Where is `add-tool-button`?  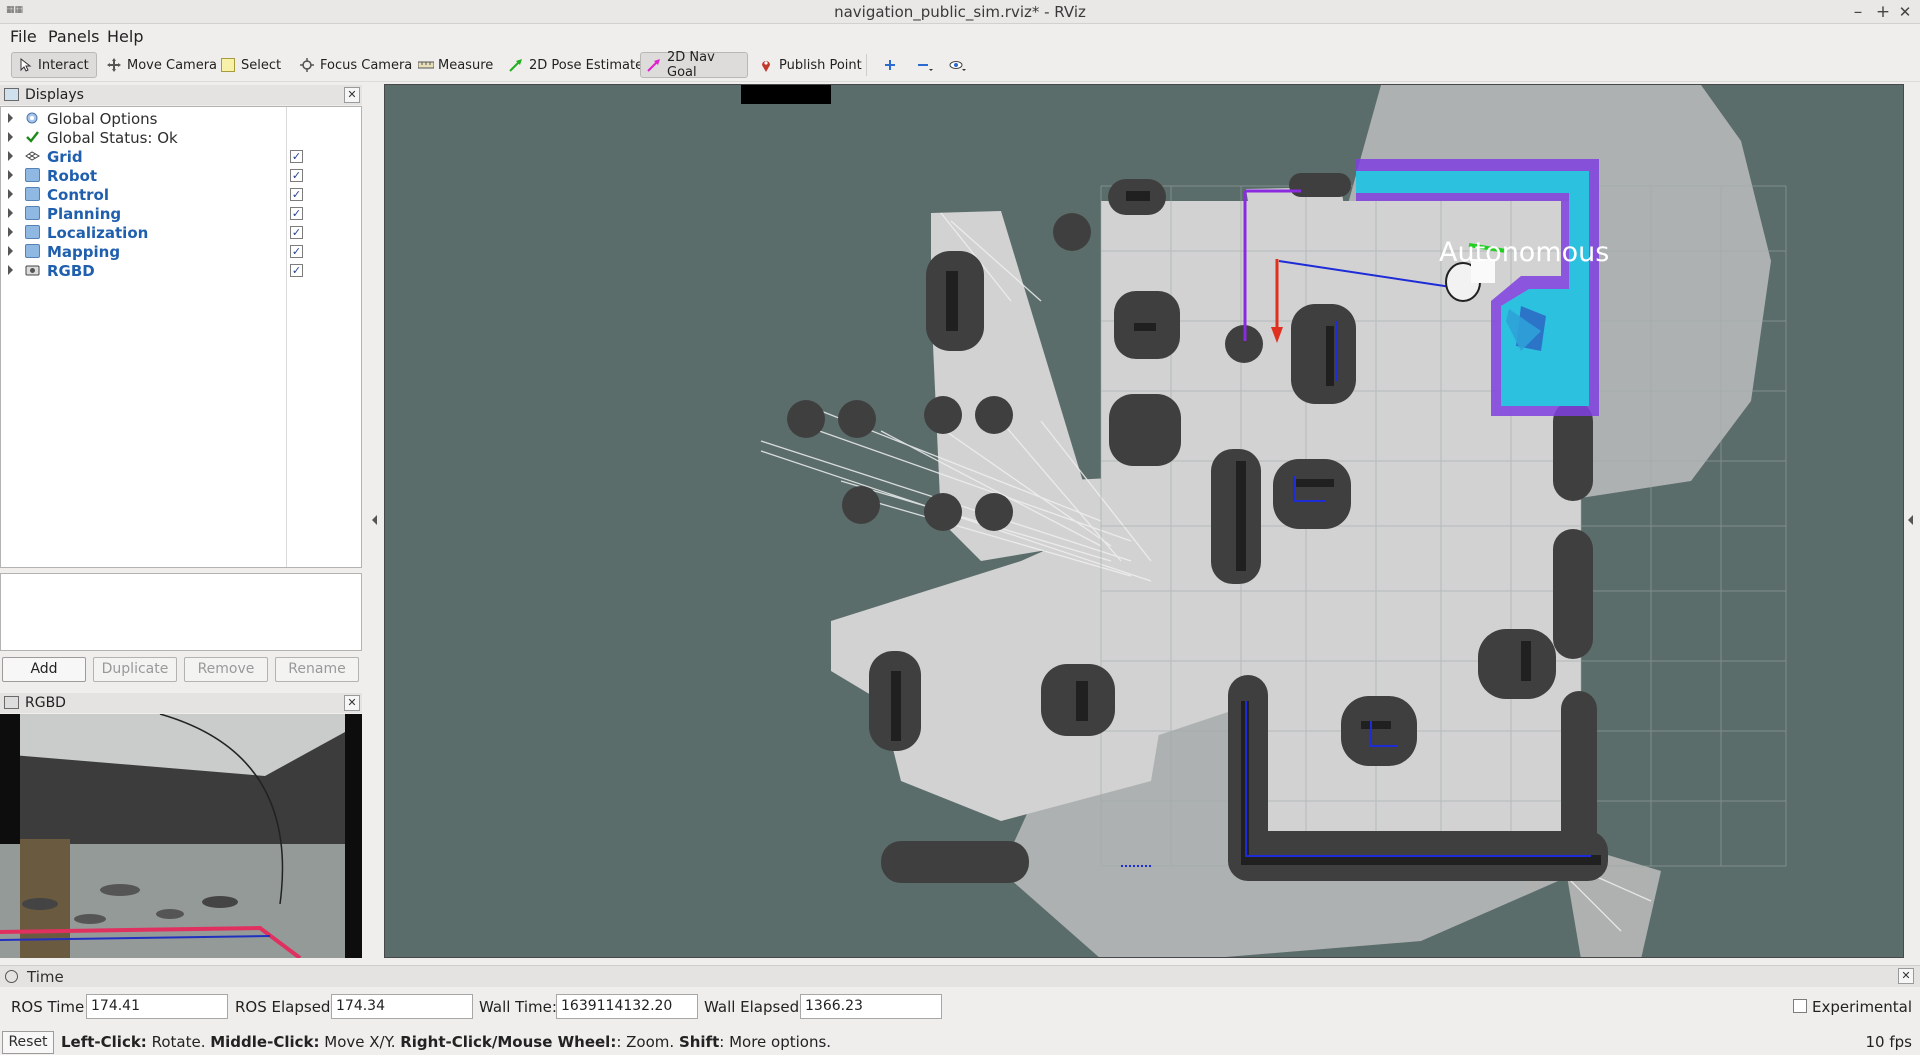 add-tool-button is located at coordinates (890, 65).